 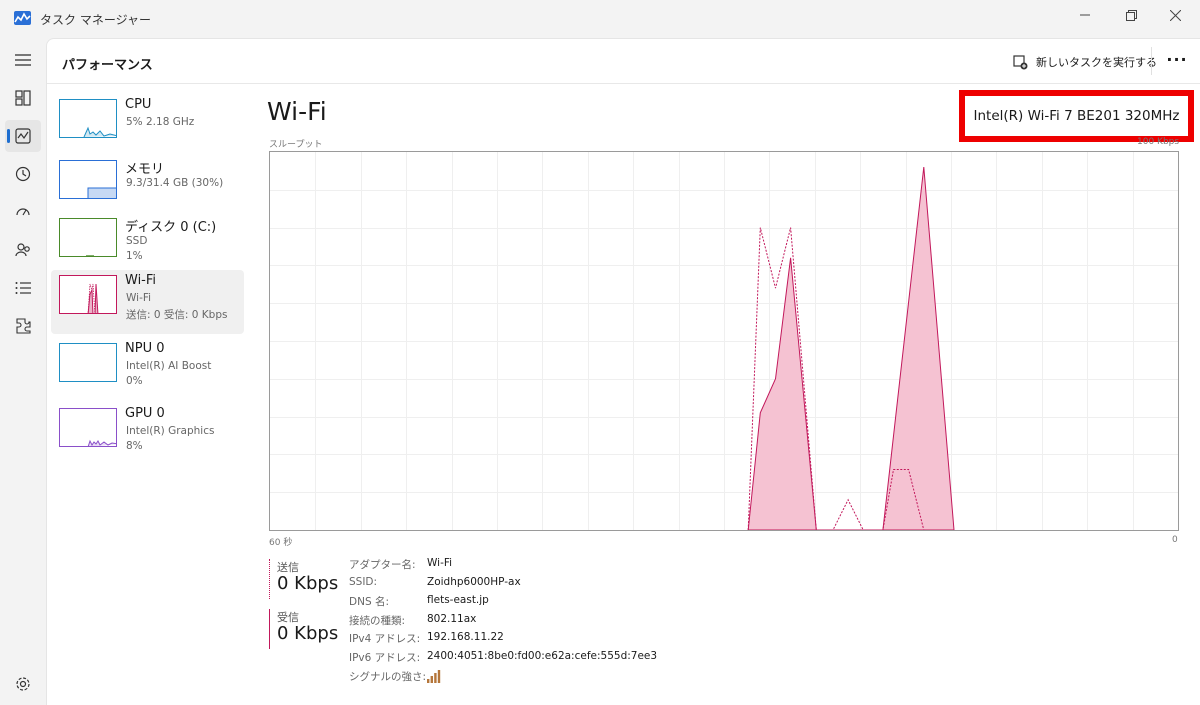 I want to click on nav-services, so click(x=23, y=326).